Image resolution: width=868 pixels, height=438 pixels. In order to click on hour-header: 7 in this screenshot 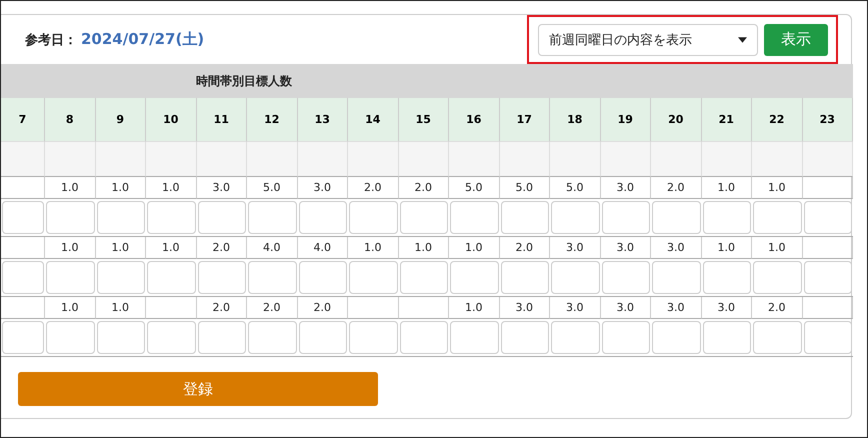, I will do `click(23, 120)`.